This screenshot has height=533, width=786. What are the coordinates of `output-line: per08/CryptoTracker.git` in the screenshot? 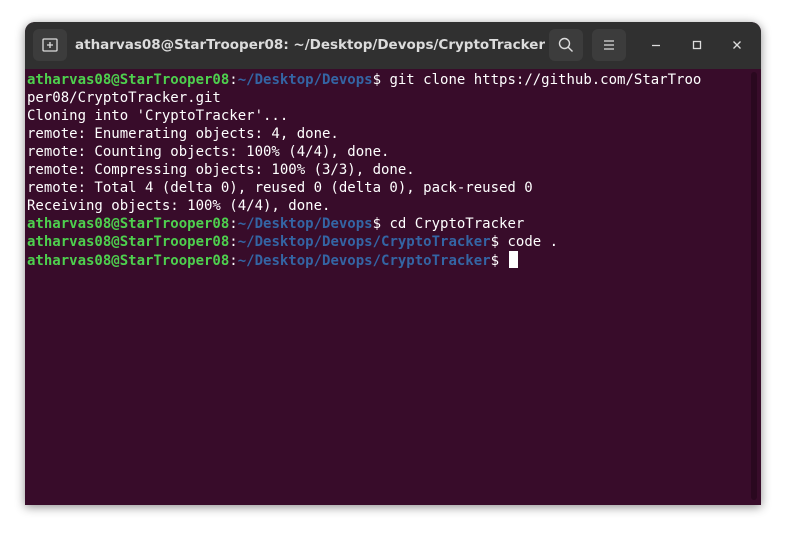 It's located at (387, 98).